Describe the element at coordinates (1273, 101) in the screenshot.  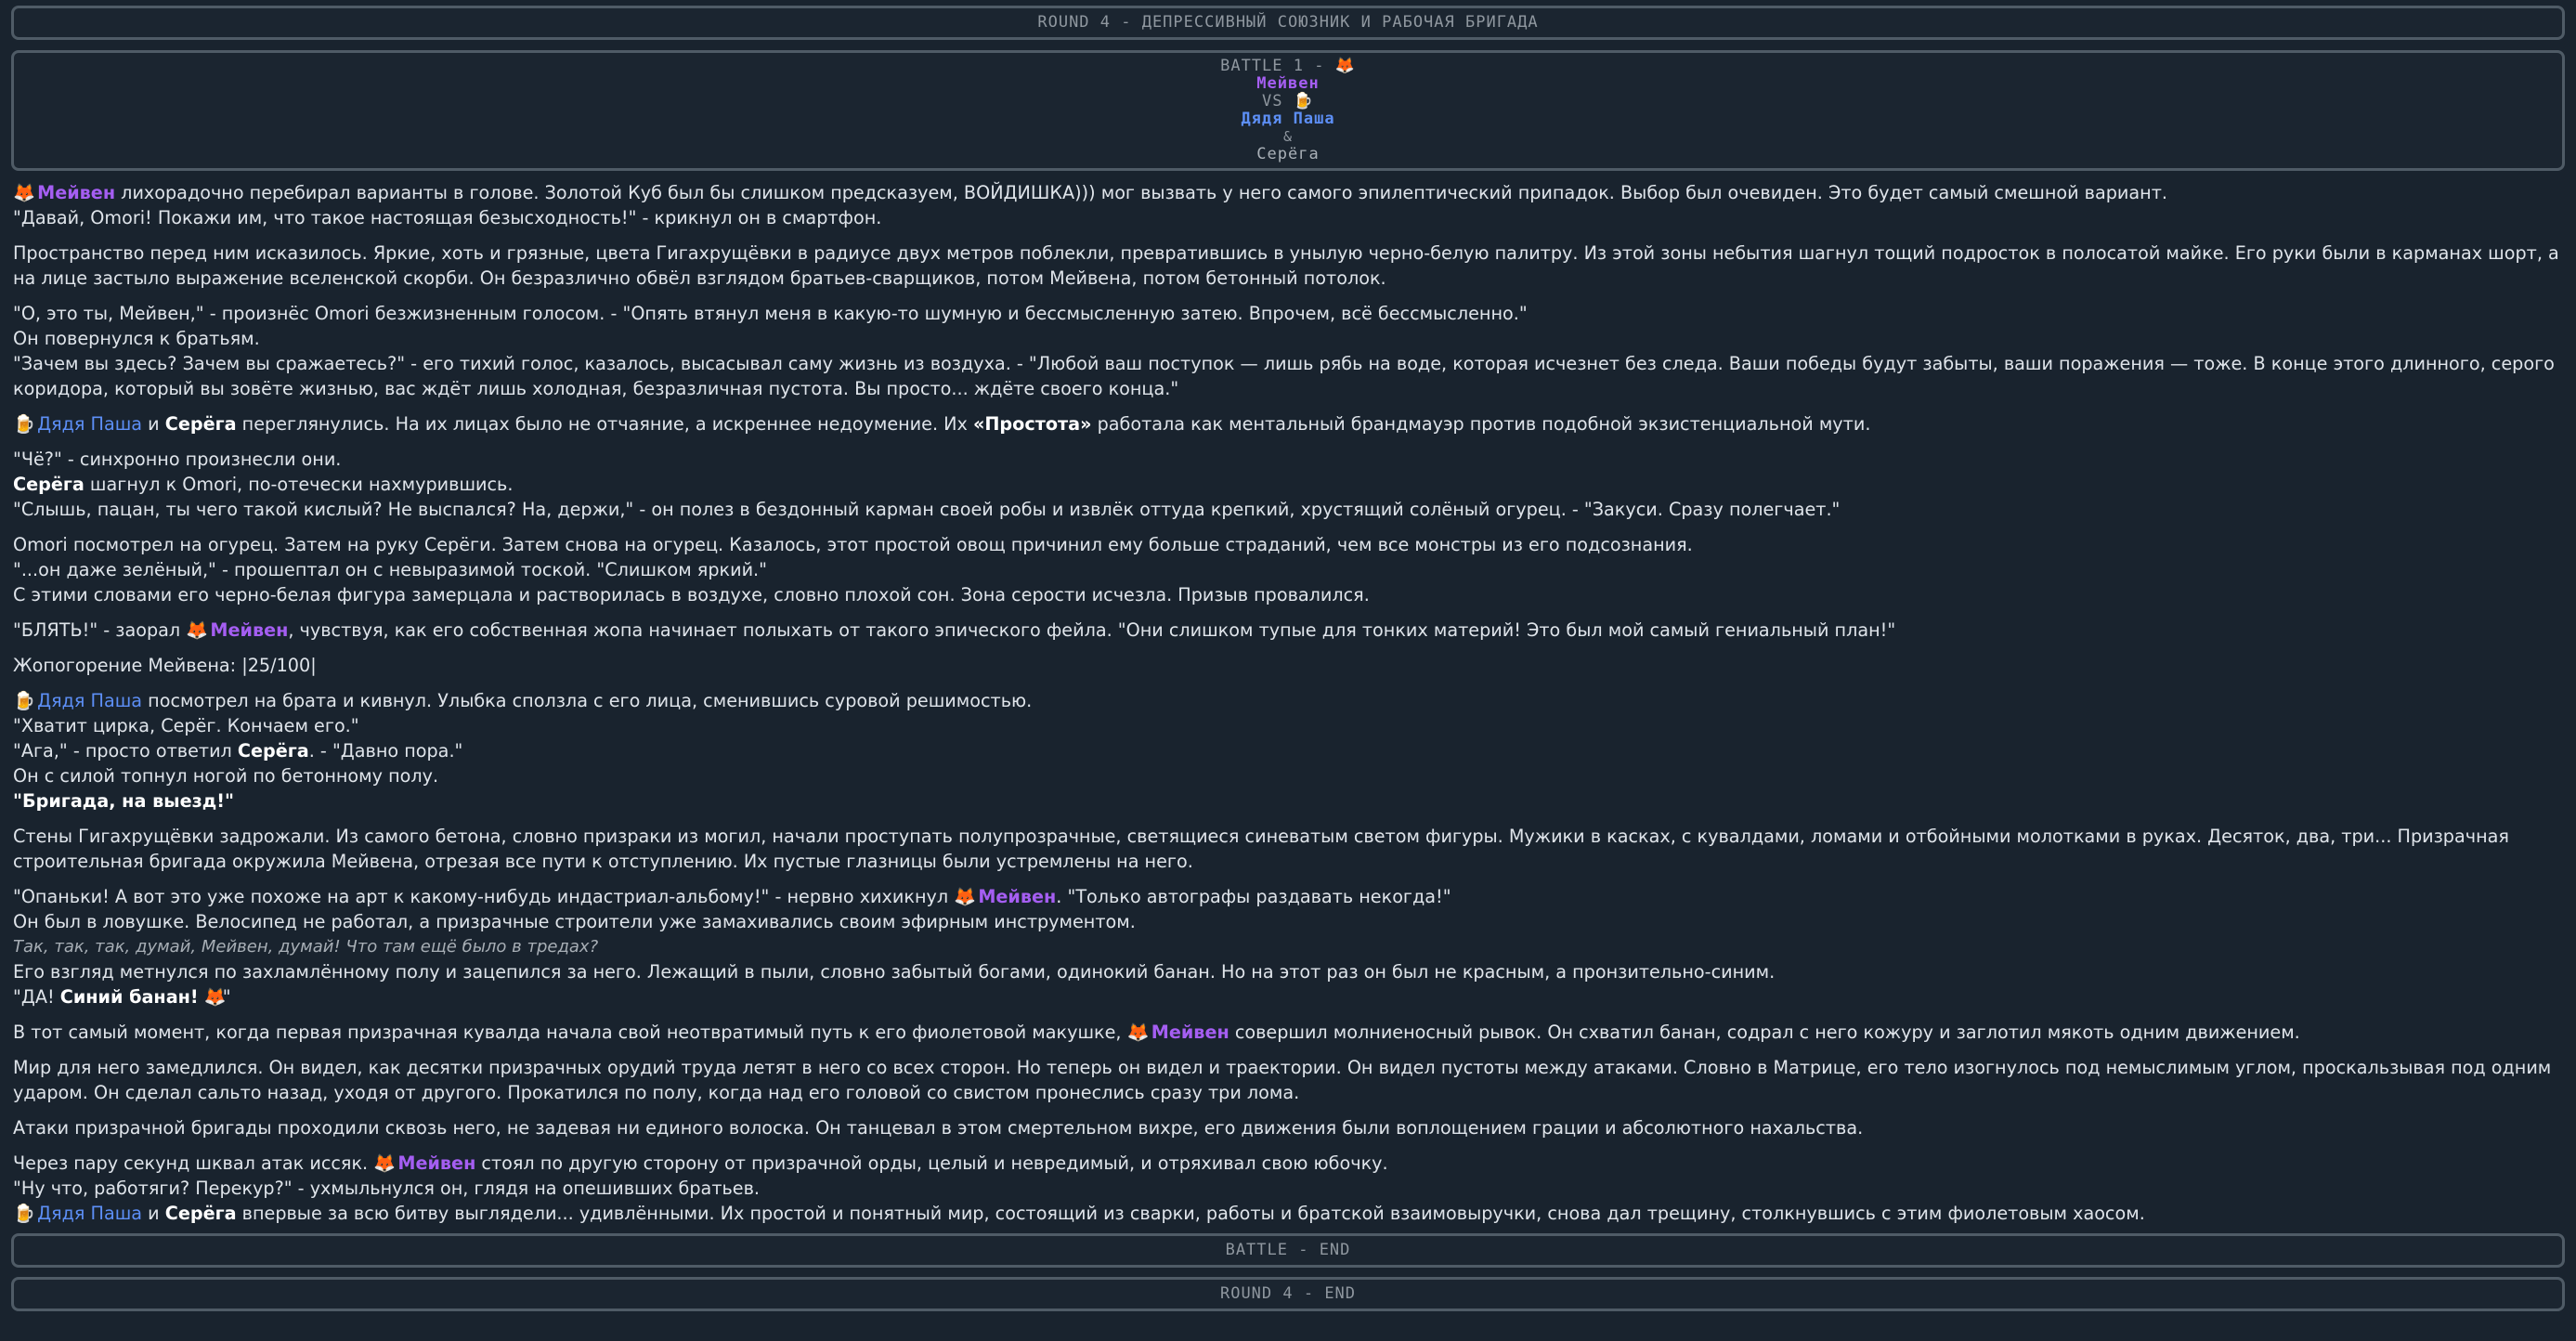
I see `vs-label: VS` at that location.